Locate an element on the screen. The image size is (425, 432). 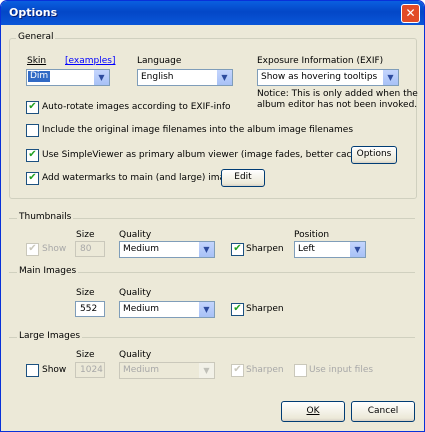
large-size-value: 1024 is located at coordinates (91, 370).